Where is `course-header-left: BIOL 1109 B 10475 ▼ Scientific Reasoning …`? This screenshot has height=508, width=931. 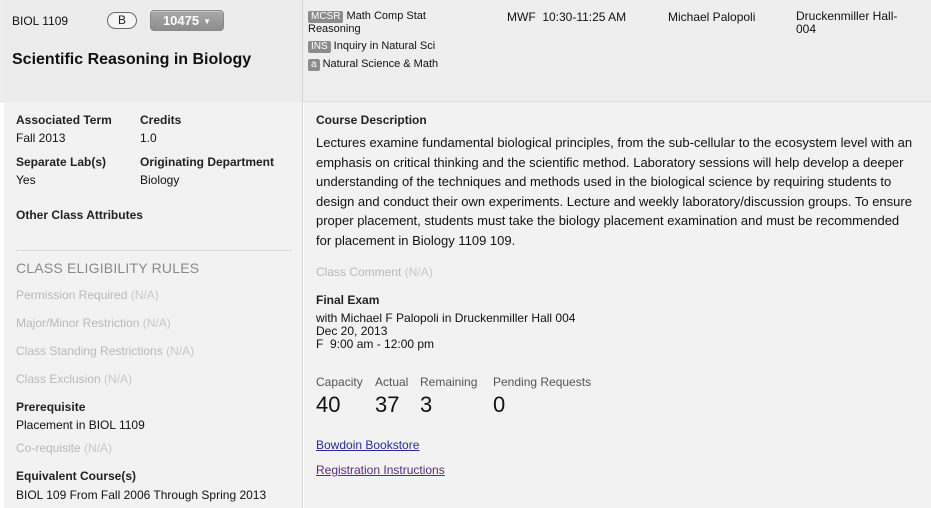 course-header-left: BIOL 1109 B 10475 ▼ Scientific Reasoning … is located at coordinates (153, 51).